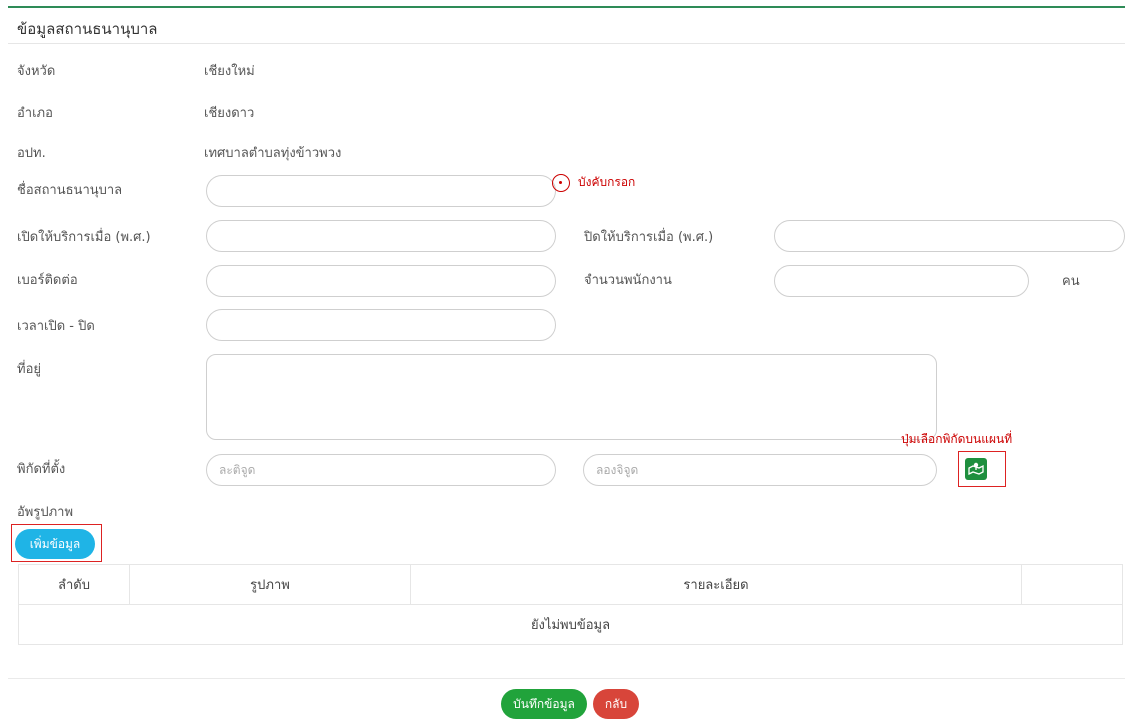  What do you see at coordinates (87, 29) in the screenshot?
I see `panel-title: ข้อมูลสถานธนานุบาล` at bounding box center [87, 29].